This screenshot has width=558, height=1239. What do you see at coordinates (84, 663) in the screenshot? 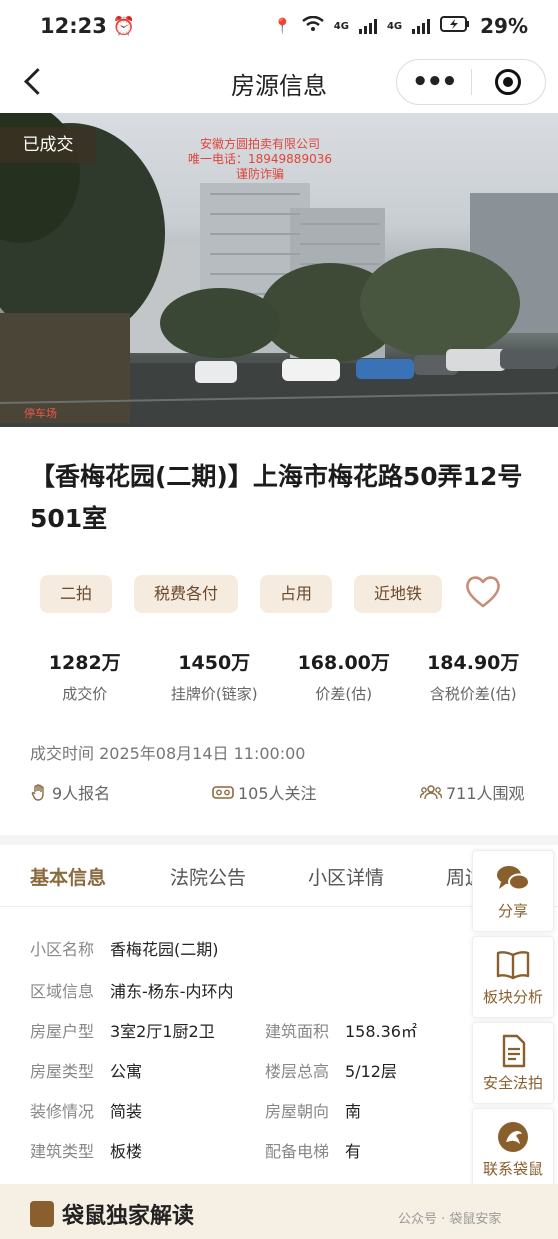
I see `price-value: 1282万` at bounding box center [84, 663].